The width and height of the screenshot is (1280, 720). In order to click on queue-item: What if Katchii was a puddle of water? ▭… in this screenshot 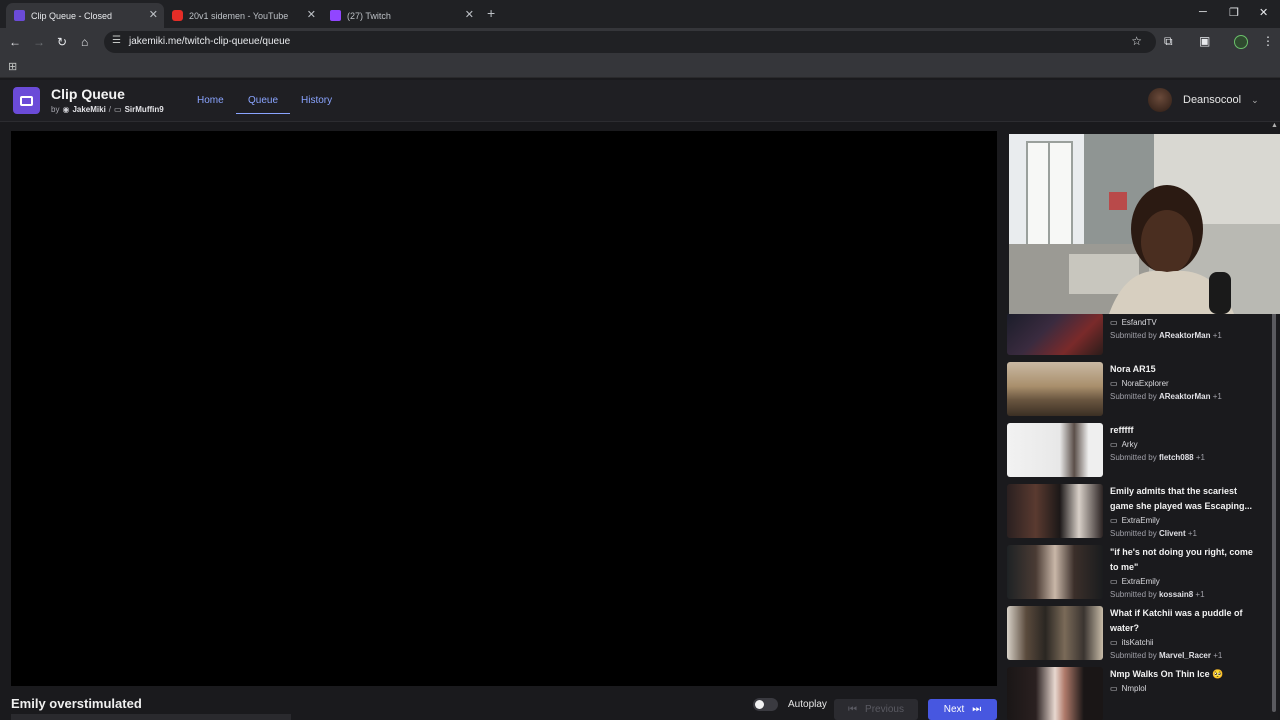, I will do `click(1136, 634)`.